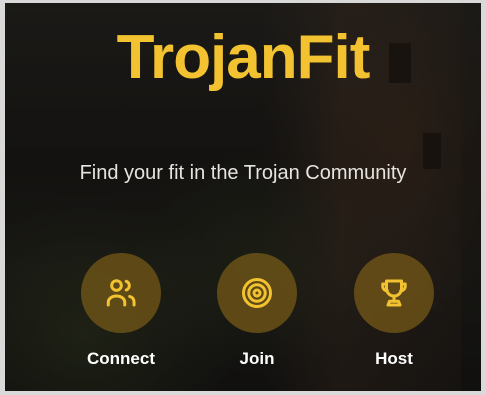 This screenshot has width=486, height=395. Describe the element at coordinates (243, 173) in the screenshot. I see `app-tagline: Find your fit in the Trojan Community` at that location.